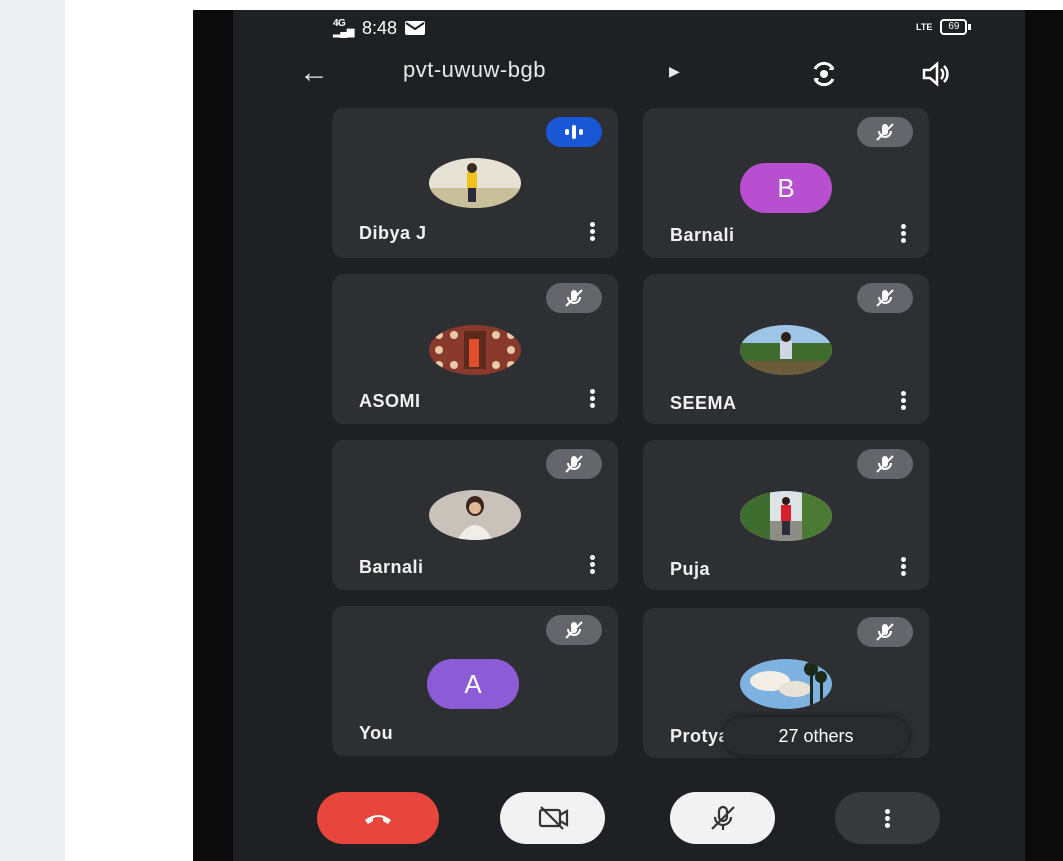 Image resolution: width=1063 pixels, height=861 pixels. I want to click on participant-name: ASOMI, so click(390, 401).